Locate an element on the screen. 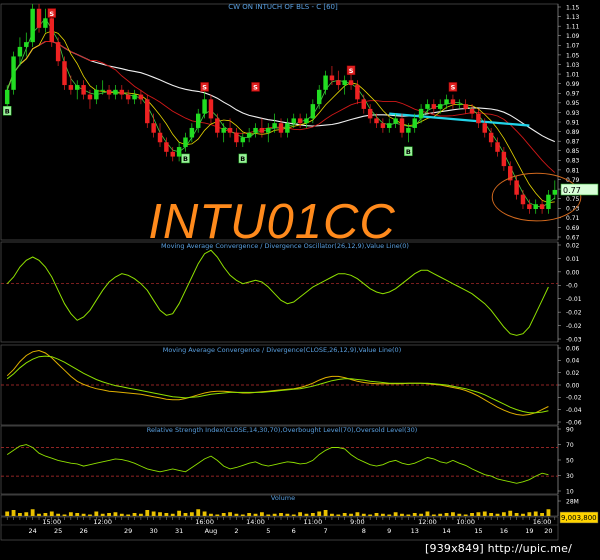 This screenshot has height=560, width=600. price-axis-tick-label: 0.95 is located at coordinates (573, 103).